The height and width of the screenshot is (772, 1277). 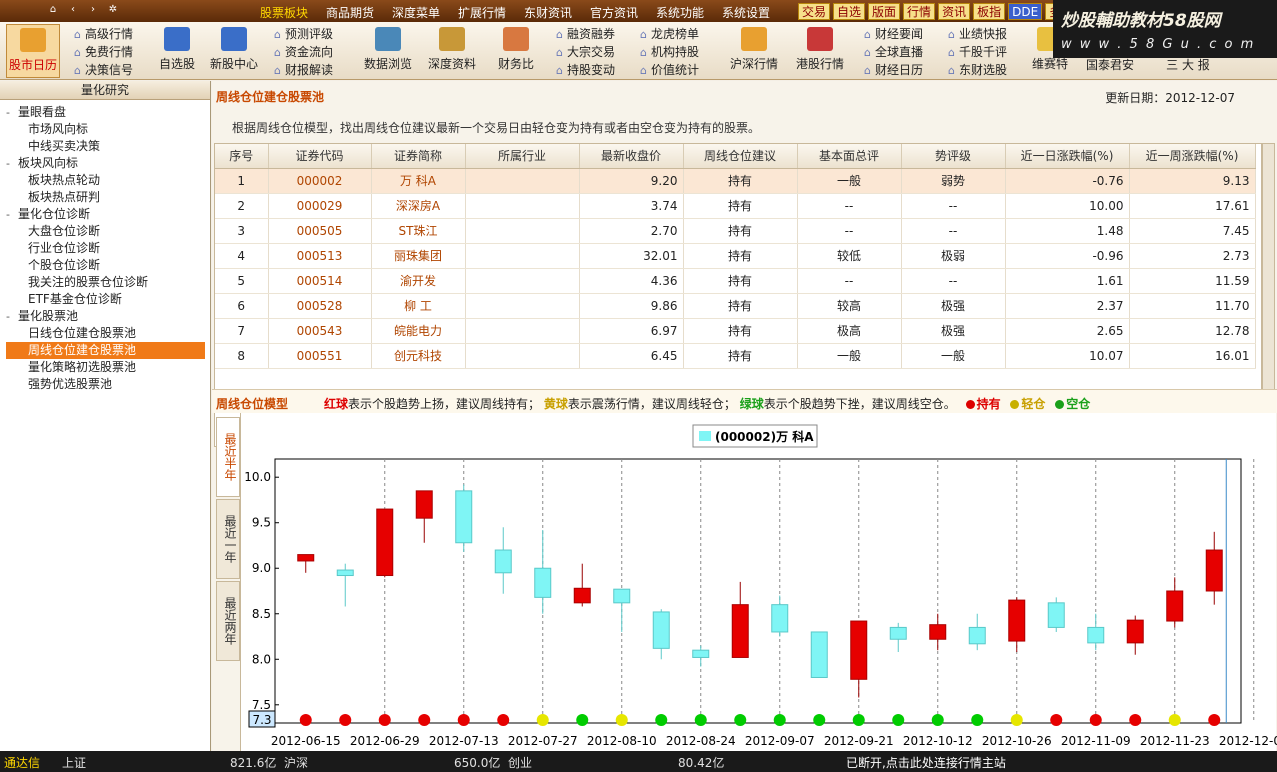 What do you see at coordinates (284, 12) in the screenshot?
I see `menu-stock-board: 股票板块` at bounding box center [284, 12].